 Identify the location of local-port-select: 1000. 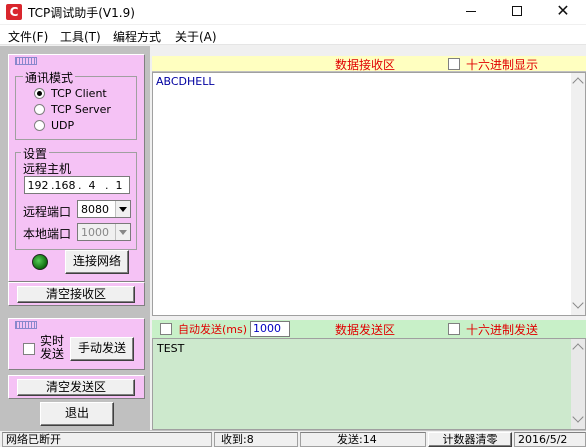
(104, 232).